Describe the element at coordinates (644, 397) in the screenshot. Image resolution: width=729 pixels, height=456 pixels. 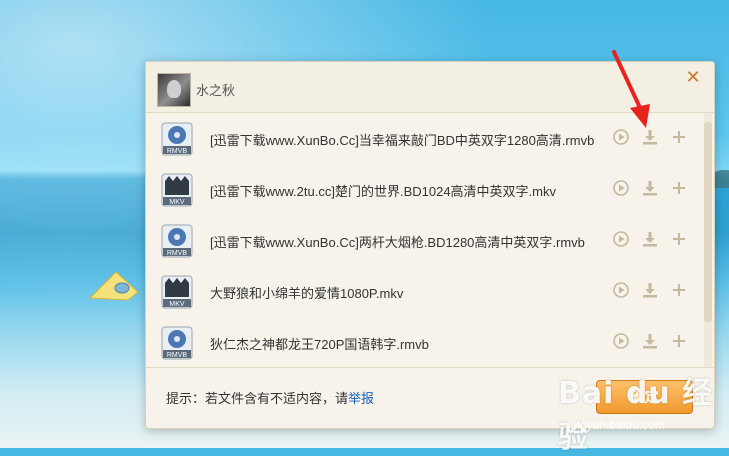
I see `confirm-button: 确定` at that location.